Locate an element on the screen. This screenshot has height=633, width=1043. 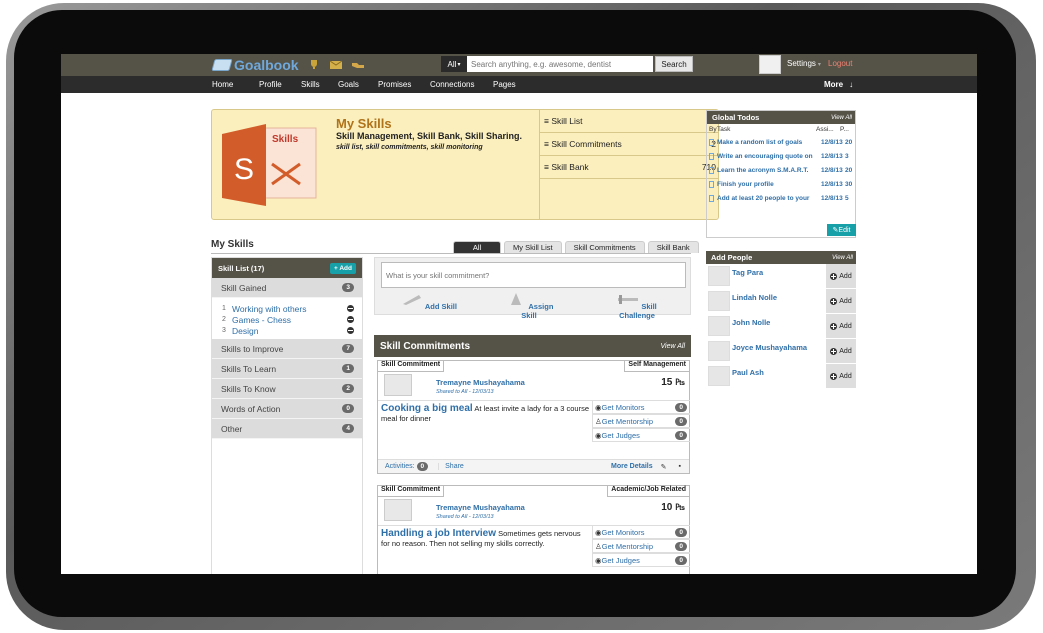
mail-icon is located at coordinates (336, 64).